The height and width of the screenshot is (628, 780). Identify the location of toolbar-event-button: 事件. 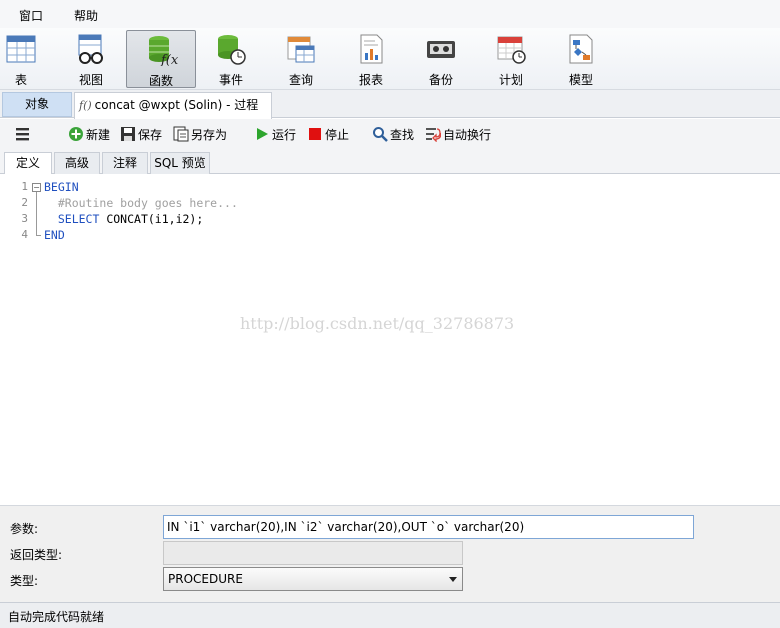
(231, 59).